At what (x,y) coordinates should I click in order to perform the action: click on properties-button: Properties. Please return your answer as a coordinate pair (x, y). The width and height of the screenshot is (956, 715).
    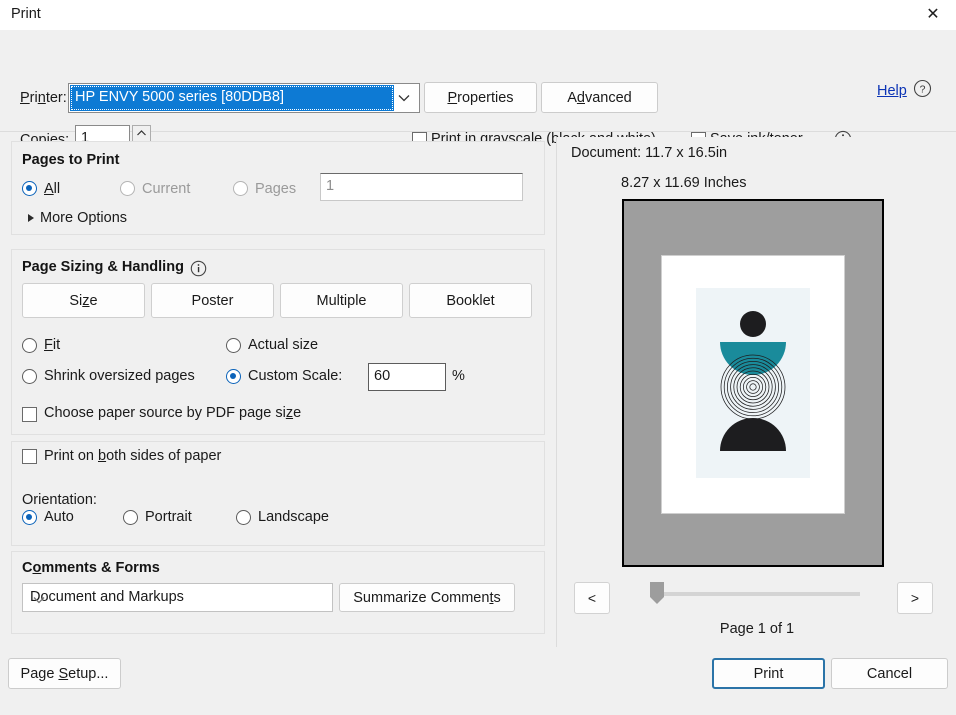
    Looking at the image, I should click on (480, 97).